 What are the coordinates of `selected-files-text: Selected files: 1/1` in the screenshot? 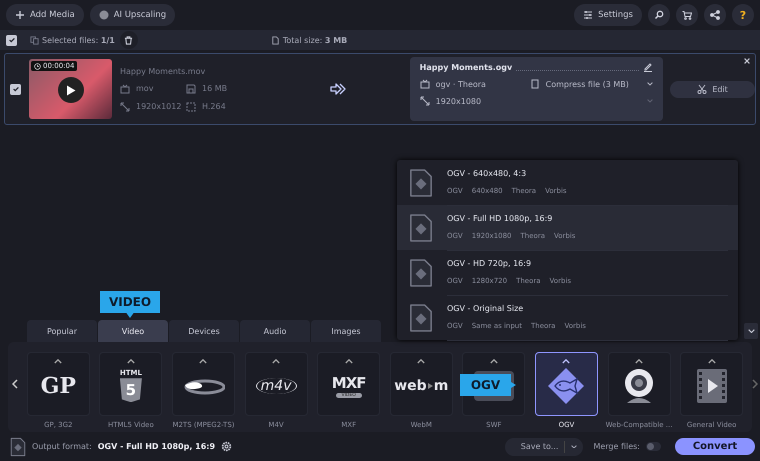 It's located at (78, 40).